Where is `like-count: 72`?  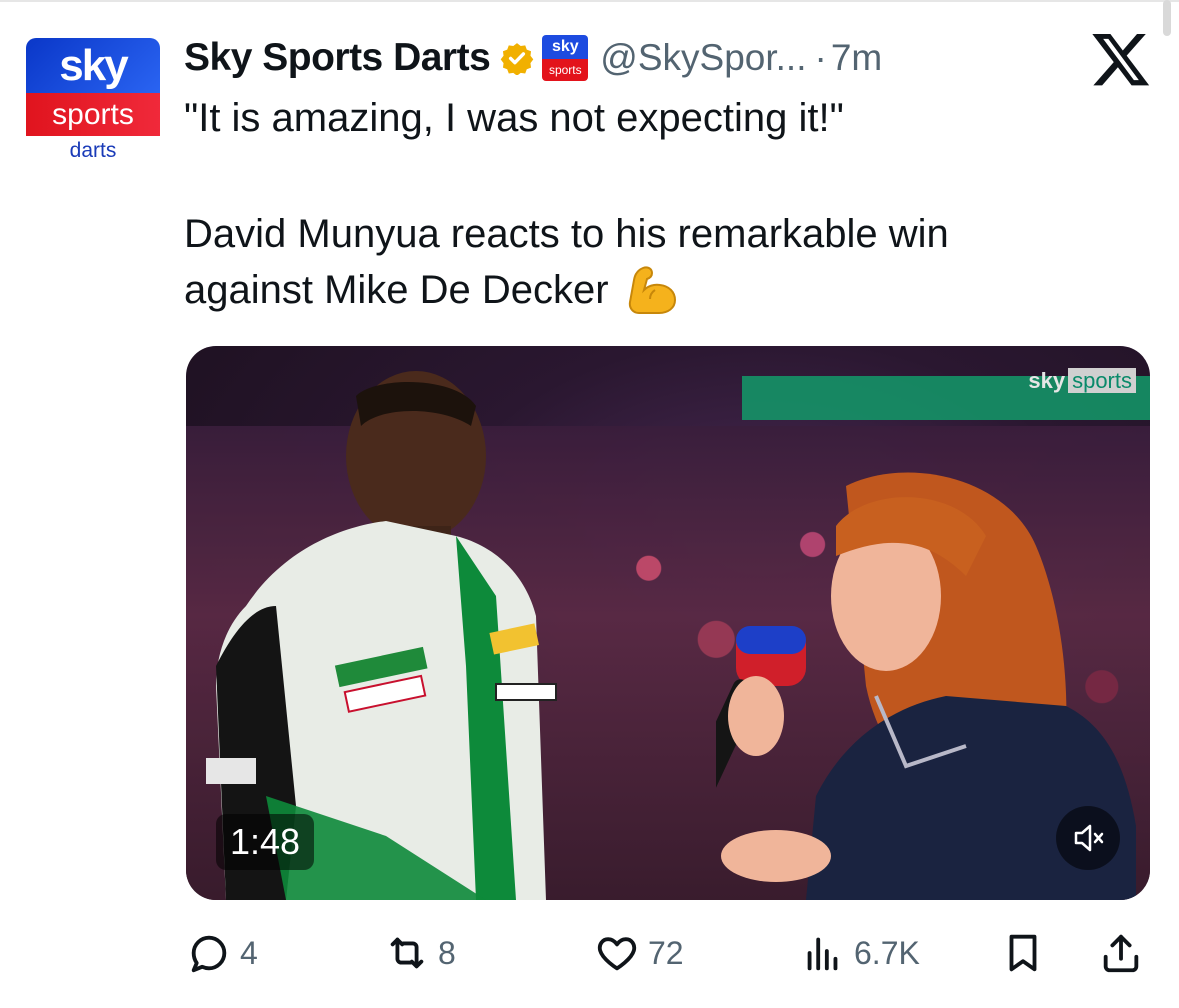
like-count: 72 is located at coordinates (666, 952).